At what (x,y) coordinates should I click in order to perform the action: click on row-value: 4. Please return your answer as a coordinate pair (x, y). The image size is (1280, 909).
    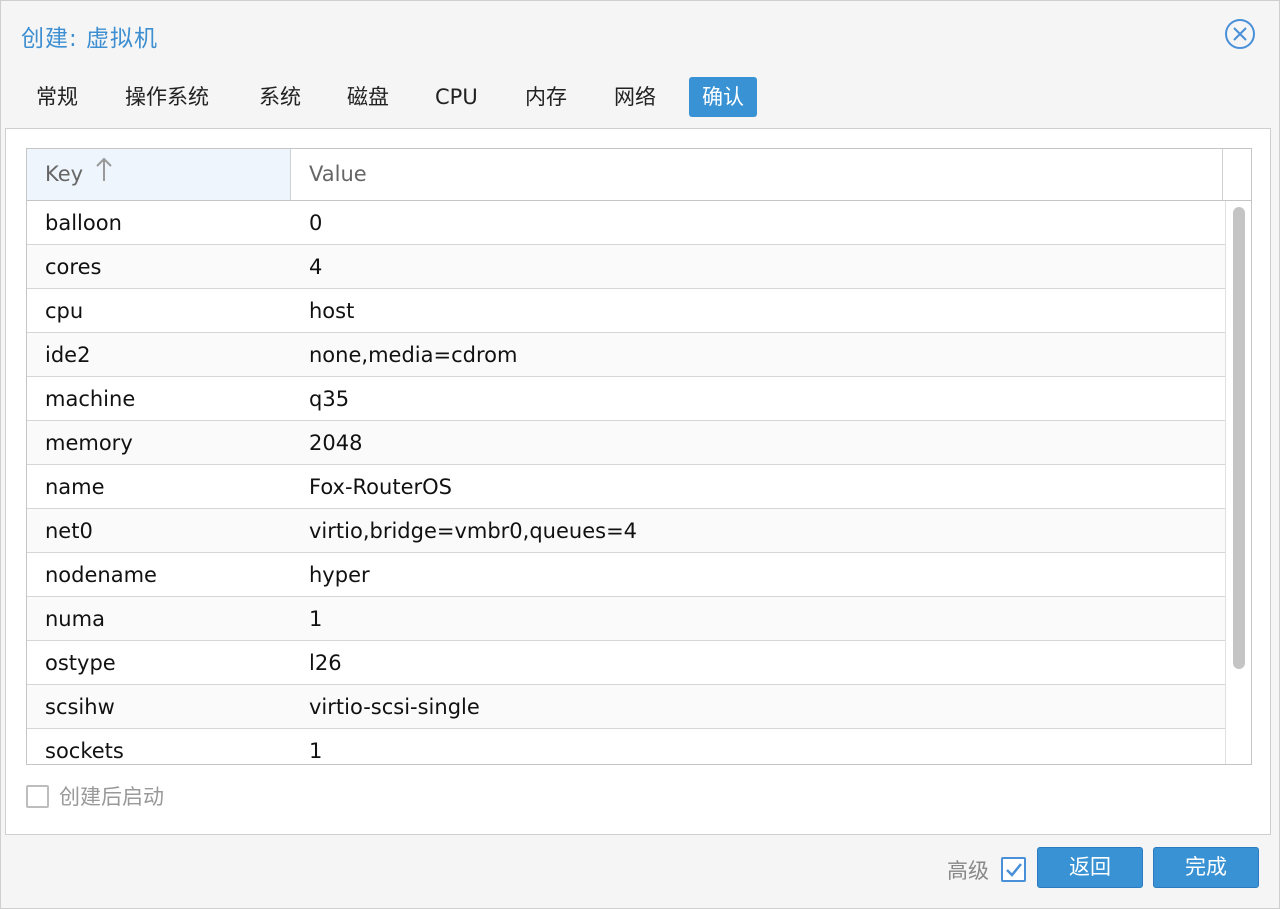
    Looking at the image, I should click on (316, 267).